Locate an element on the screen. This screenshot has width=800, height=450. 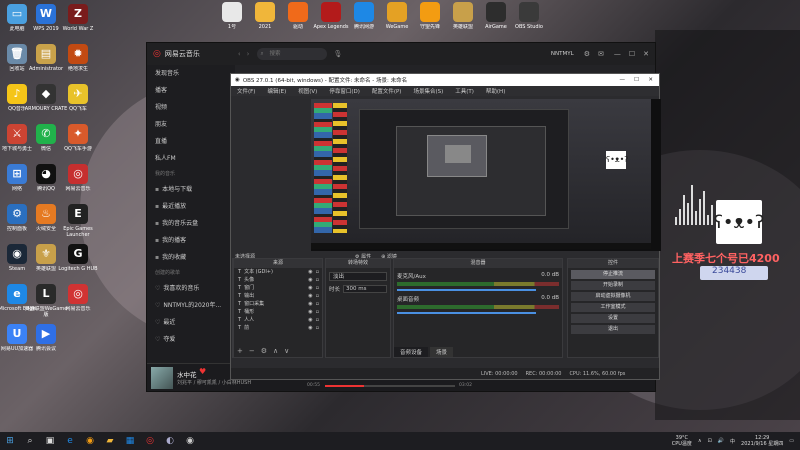
obs-control-button: 设置 is located at coordinates (613, 318).